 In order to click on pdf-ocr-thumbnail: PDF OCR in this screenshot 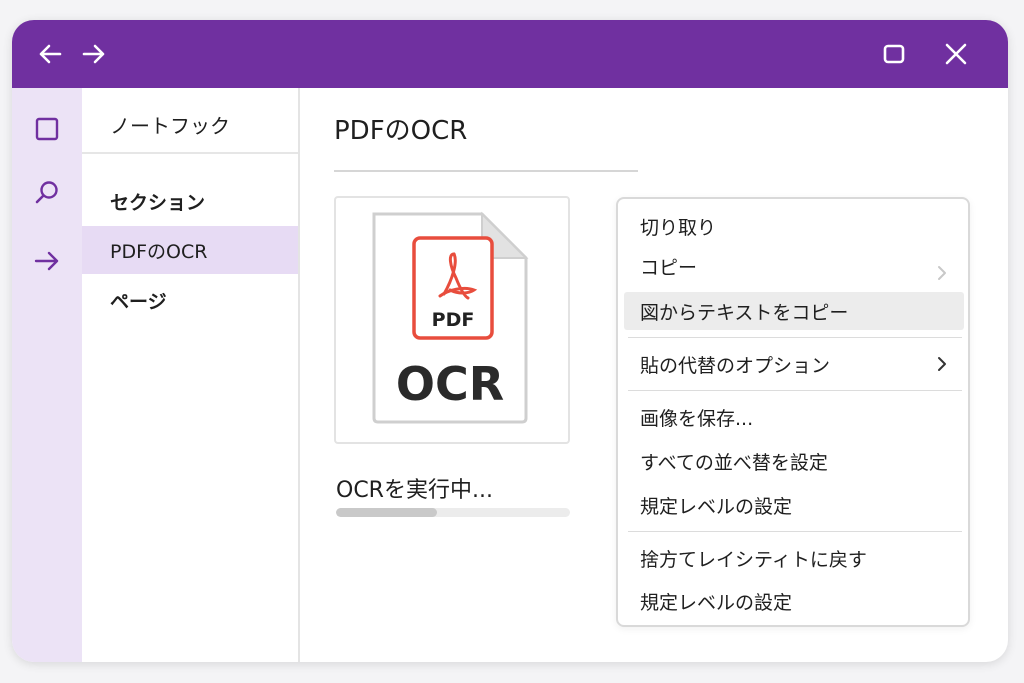, I will do `click(452, 320)`.